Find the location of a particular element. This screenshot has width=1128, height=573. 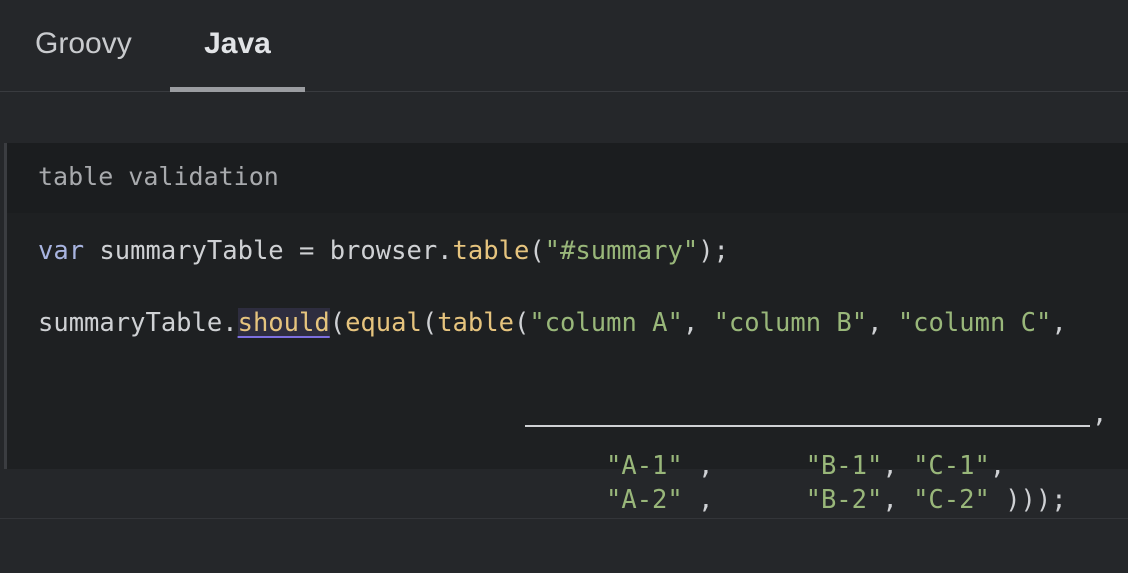

tab-java: Java is located at coordinates (237, 46).